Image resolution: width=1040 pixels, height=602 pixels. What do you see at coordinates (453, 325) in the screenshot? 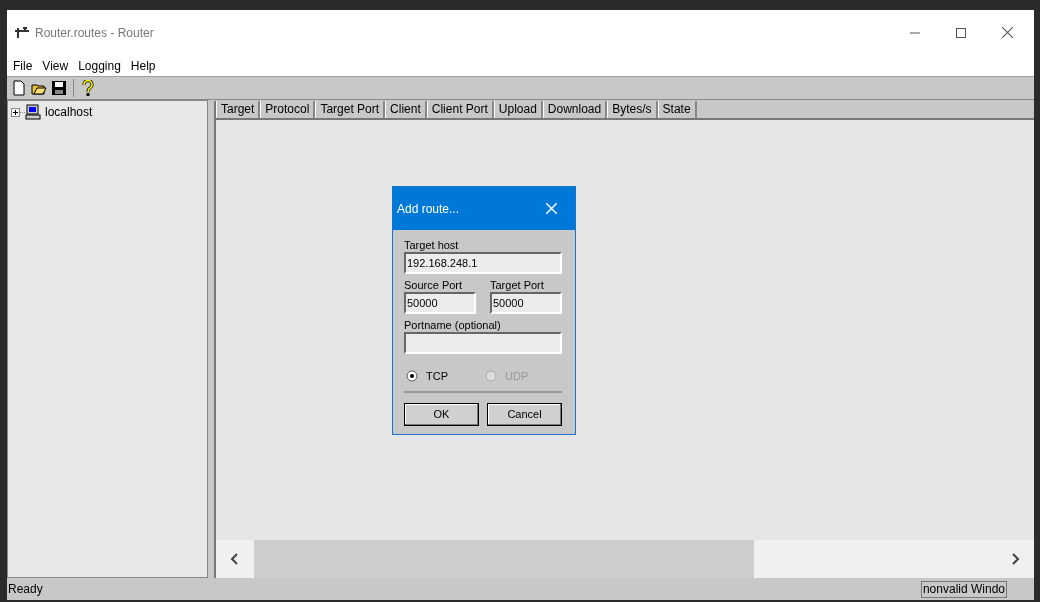
I see `field-label: Portname (optional)` at bounding box center [453, 325].